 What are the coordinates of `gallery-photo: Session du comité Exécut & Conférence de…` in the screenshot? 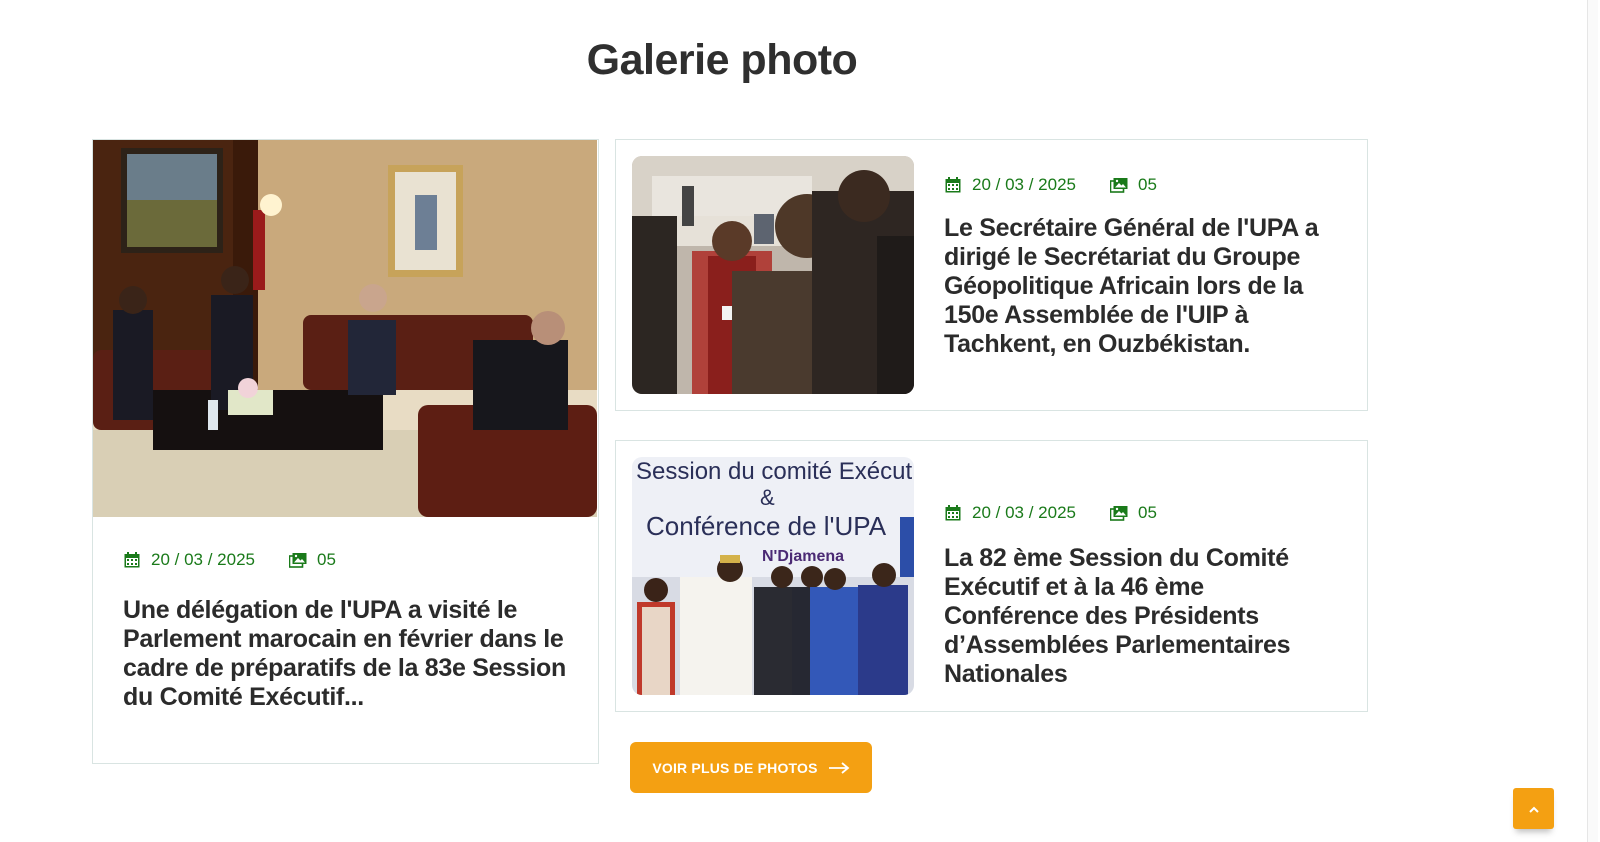 It's located at (773, 576).